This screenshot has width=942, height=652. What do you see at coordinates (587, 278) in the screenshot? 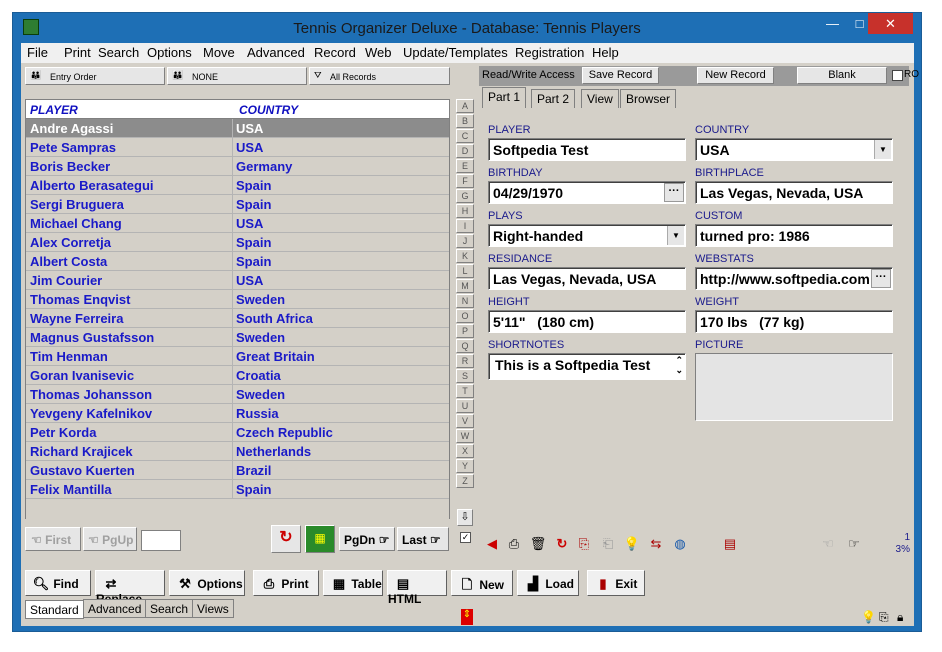
I see `residance-field: Las Vegas, Nevada, USA` at bounding box center [587, 278].